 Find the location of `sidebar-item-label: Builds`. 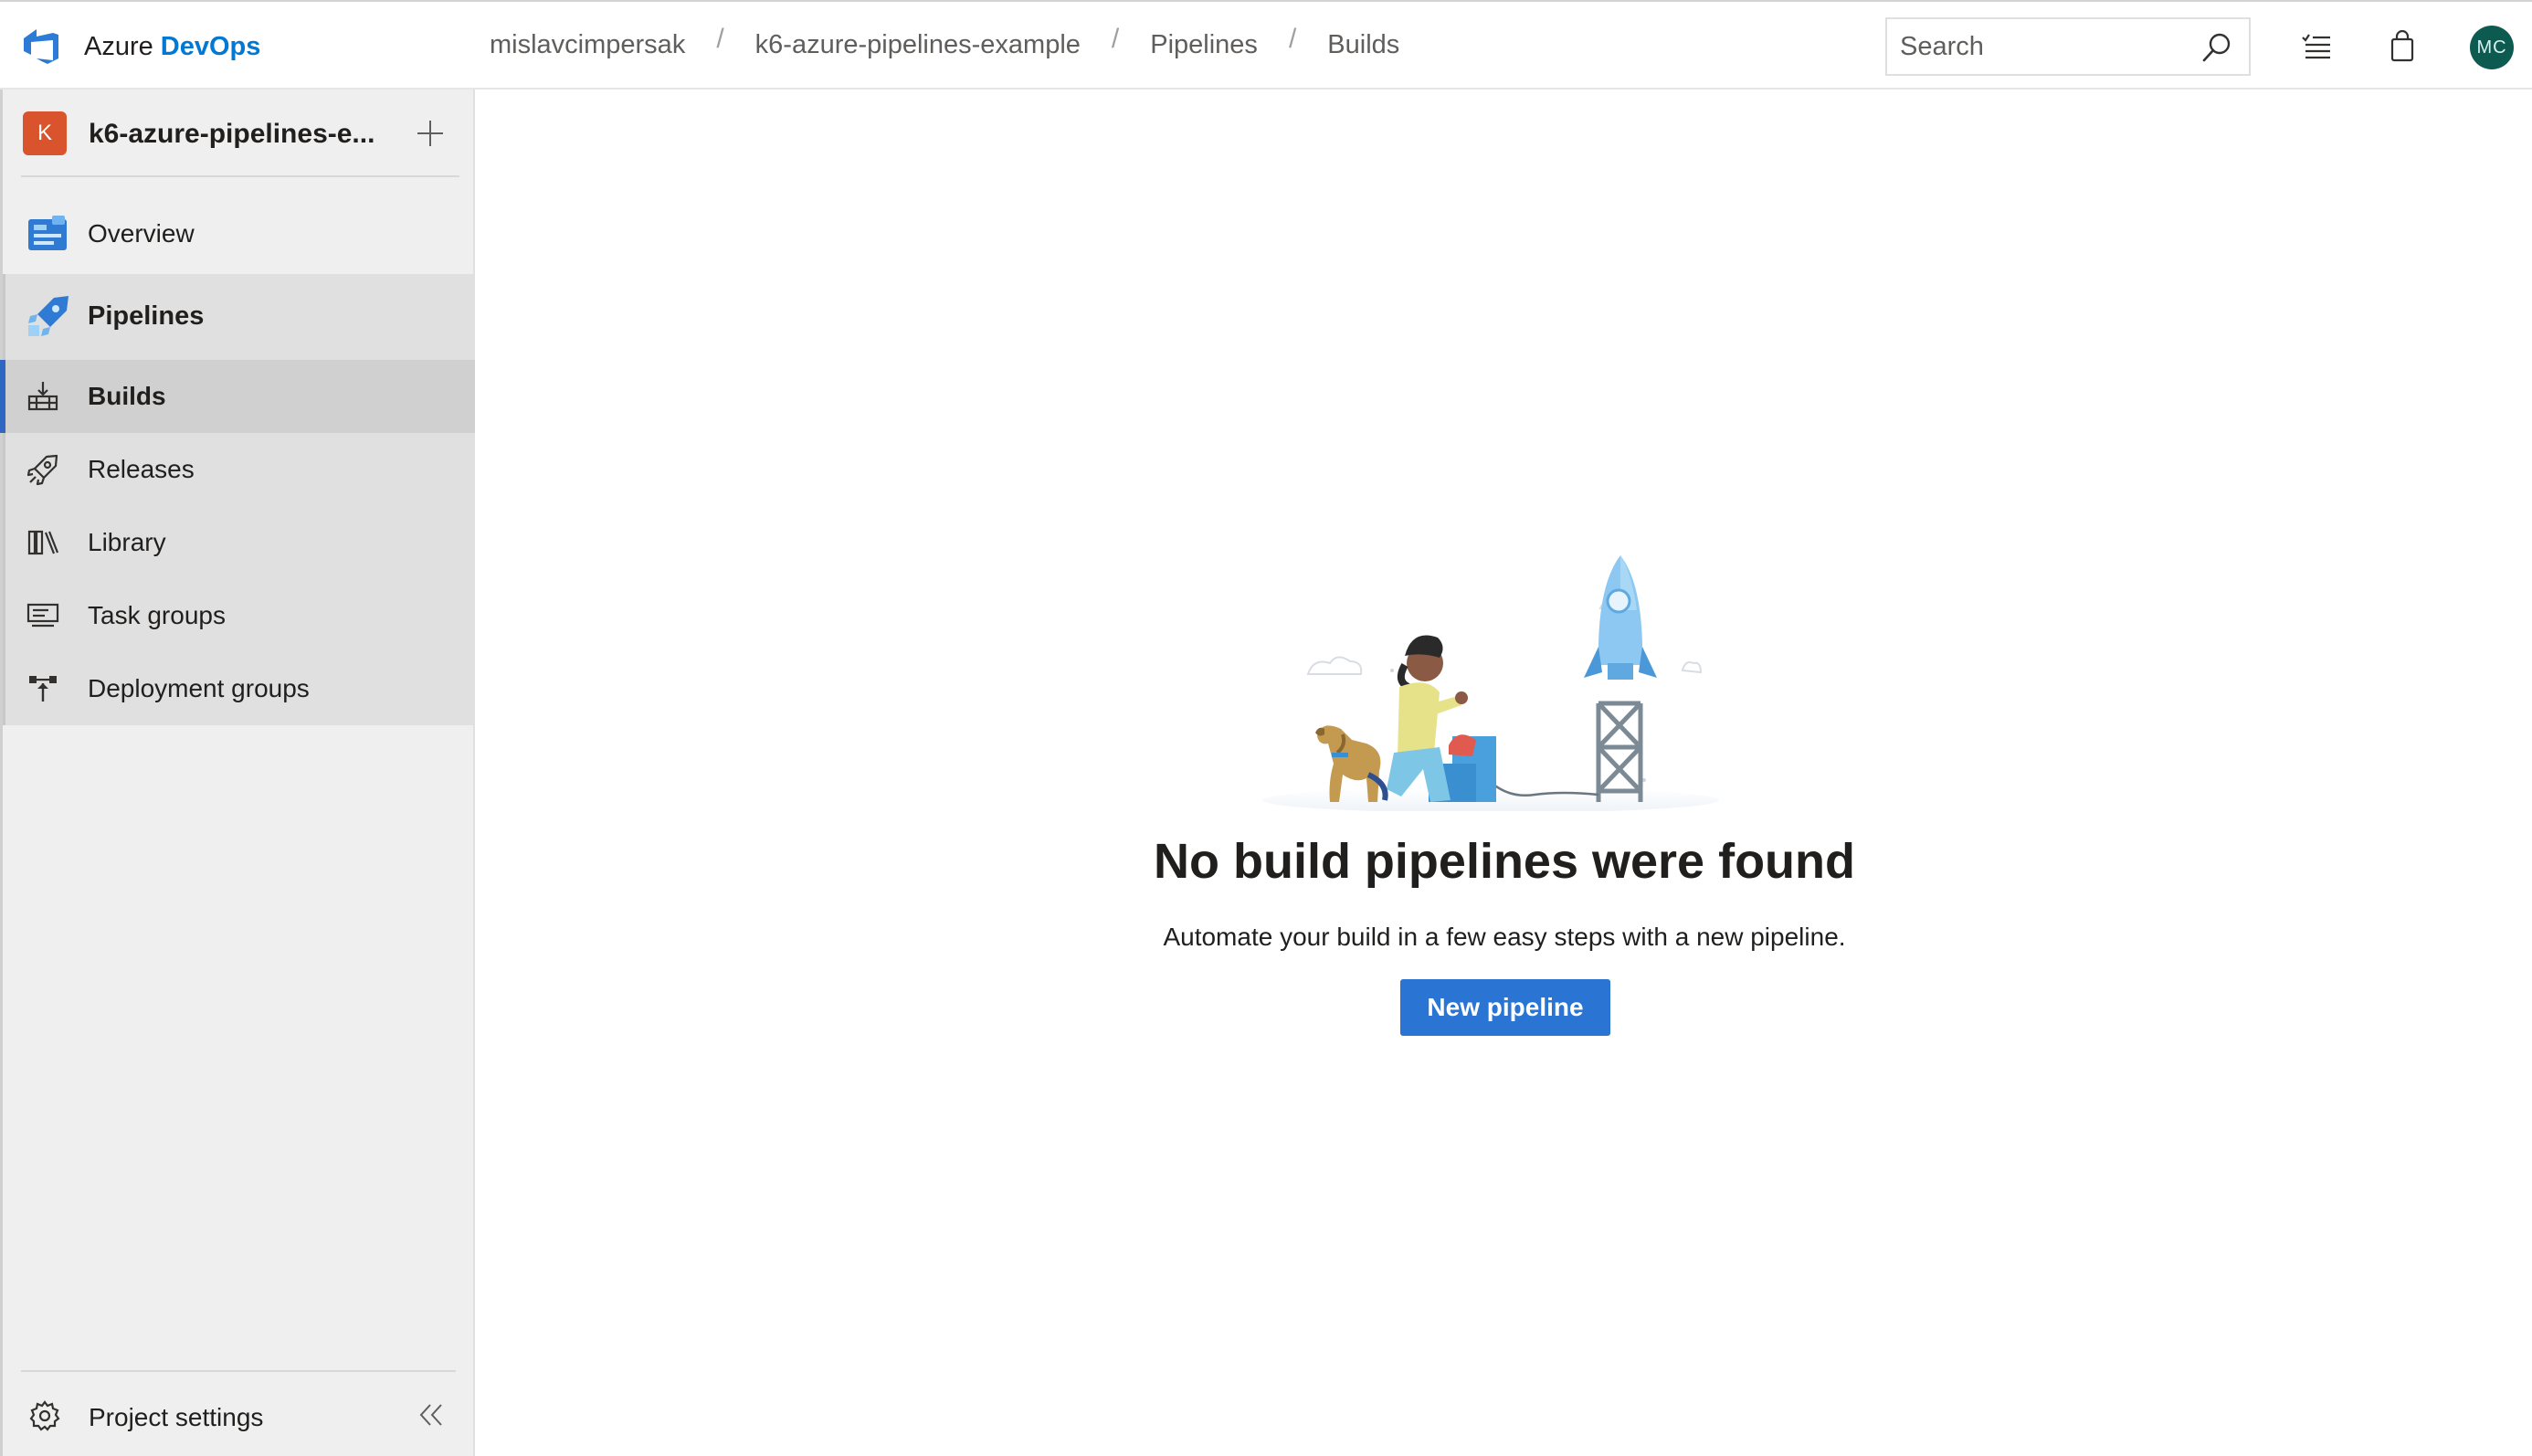

sidebar-item-label: Builds is located at coordinates (127, 396).